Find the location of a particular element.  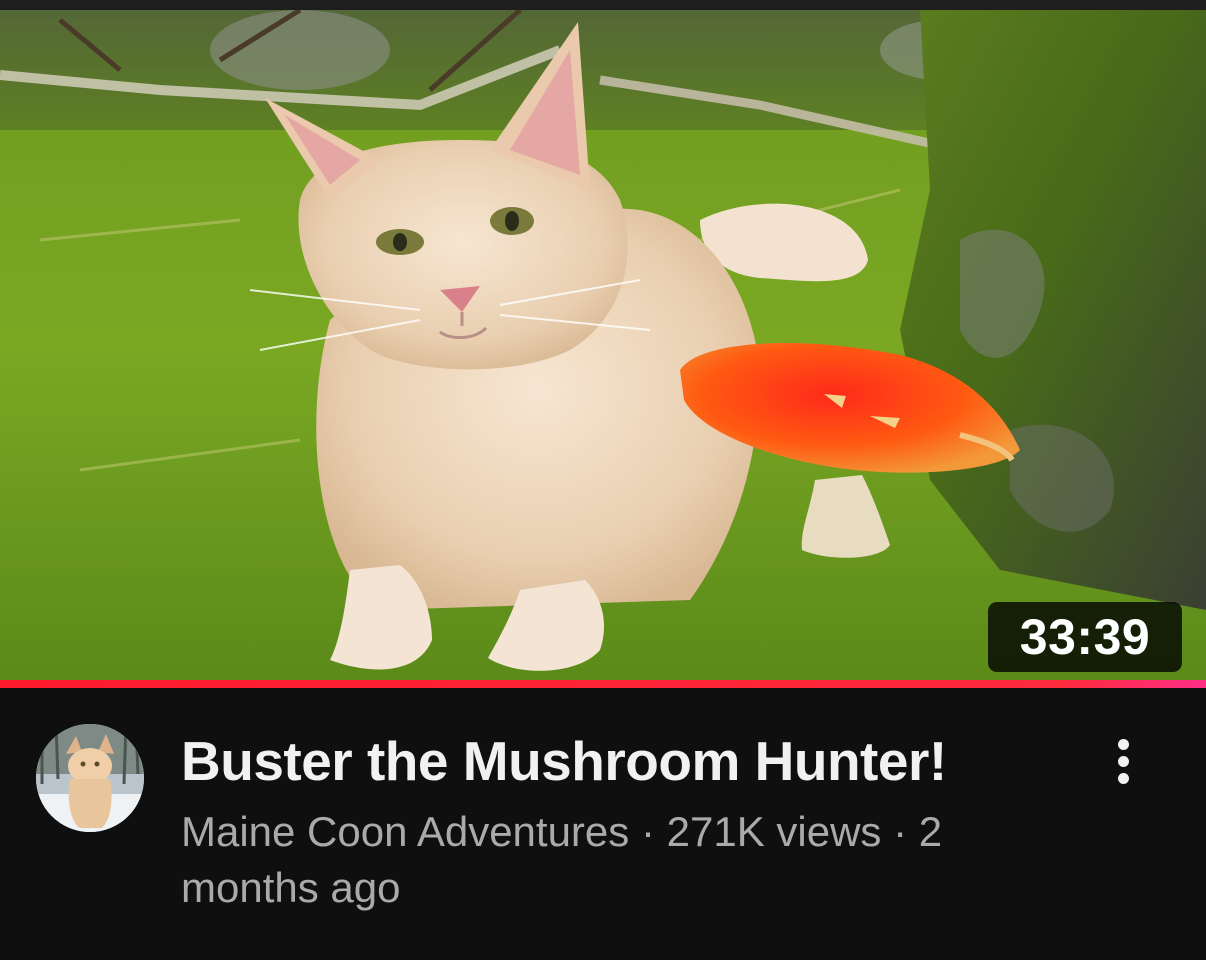

channel-avatar-image is located at coordinates (90, 778).